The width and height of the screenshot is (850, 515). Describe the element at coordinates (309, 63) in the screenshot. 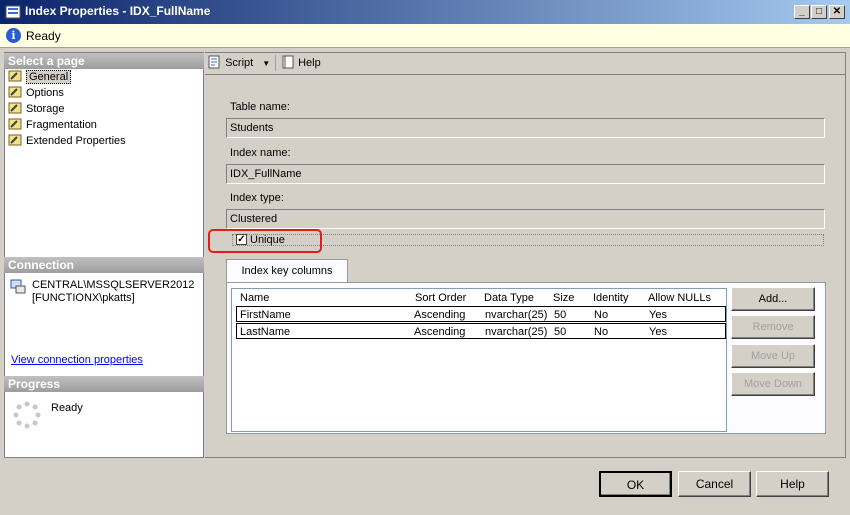

I see `help-label: Help` at that location.